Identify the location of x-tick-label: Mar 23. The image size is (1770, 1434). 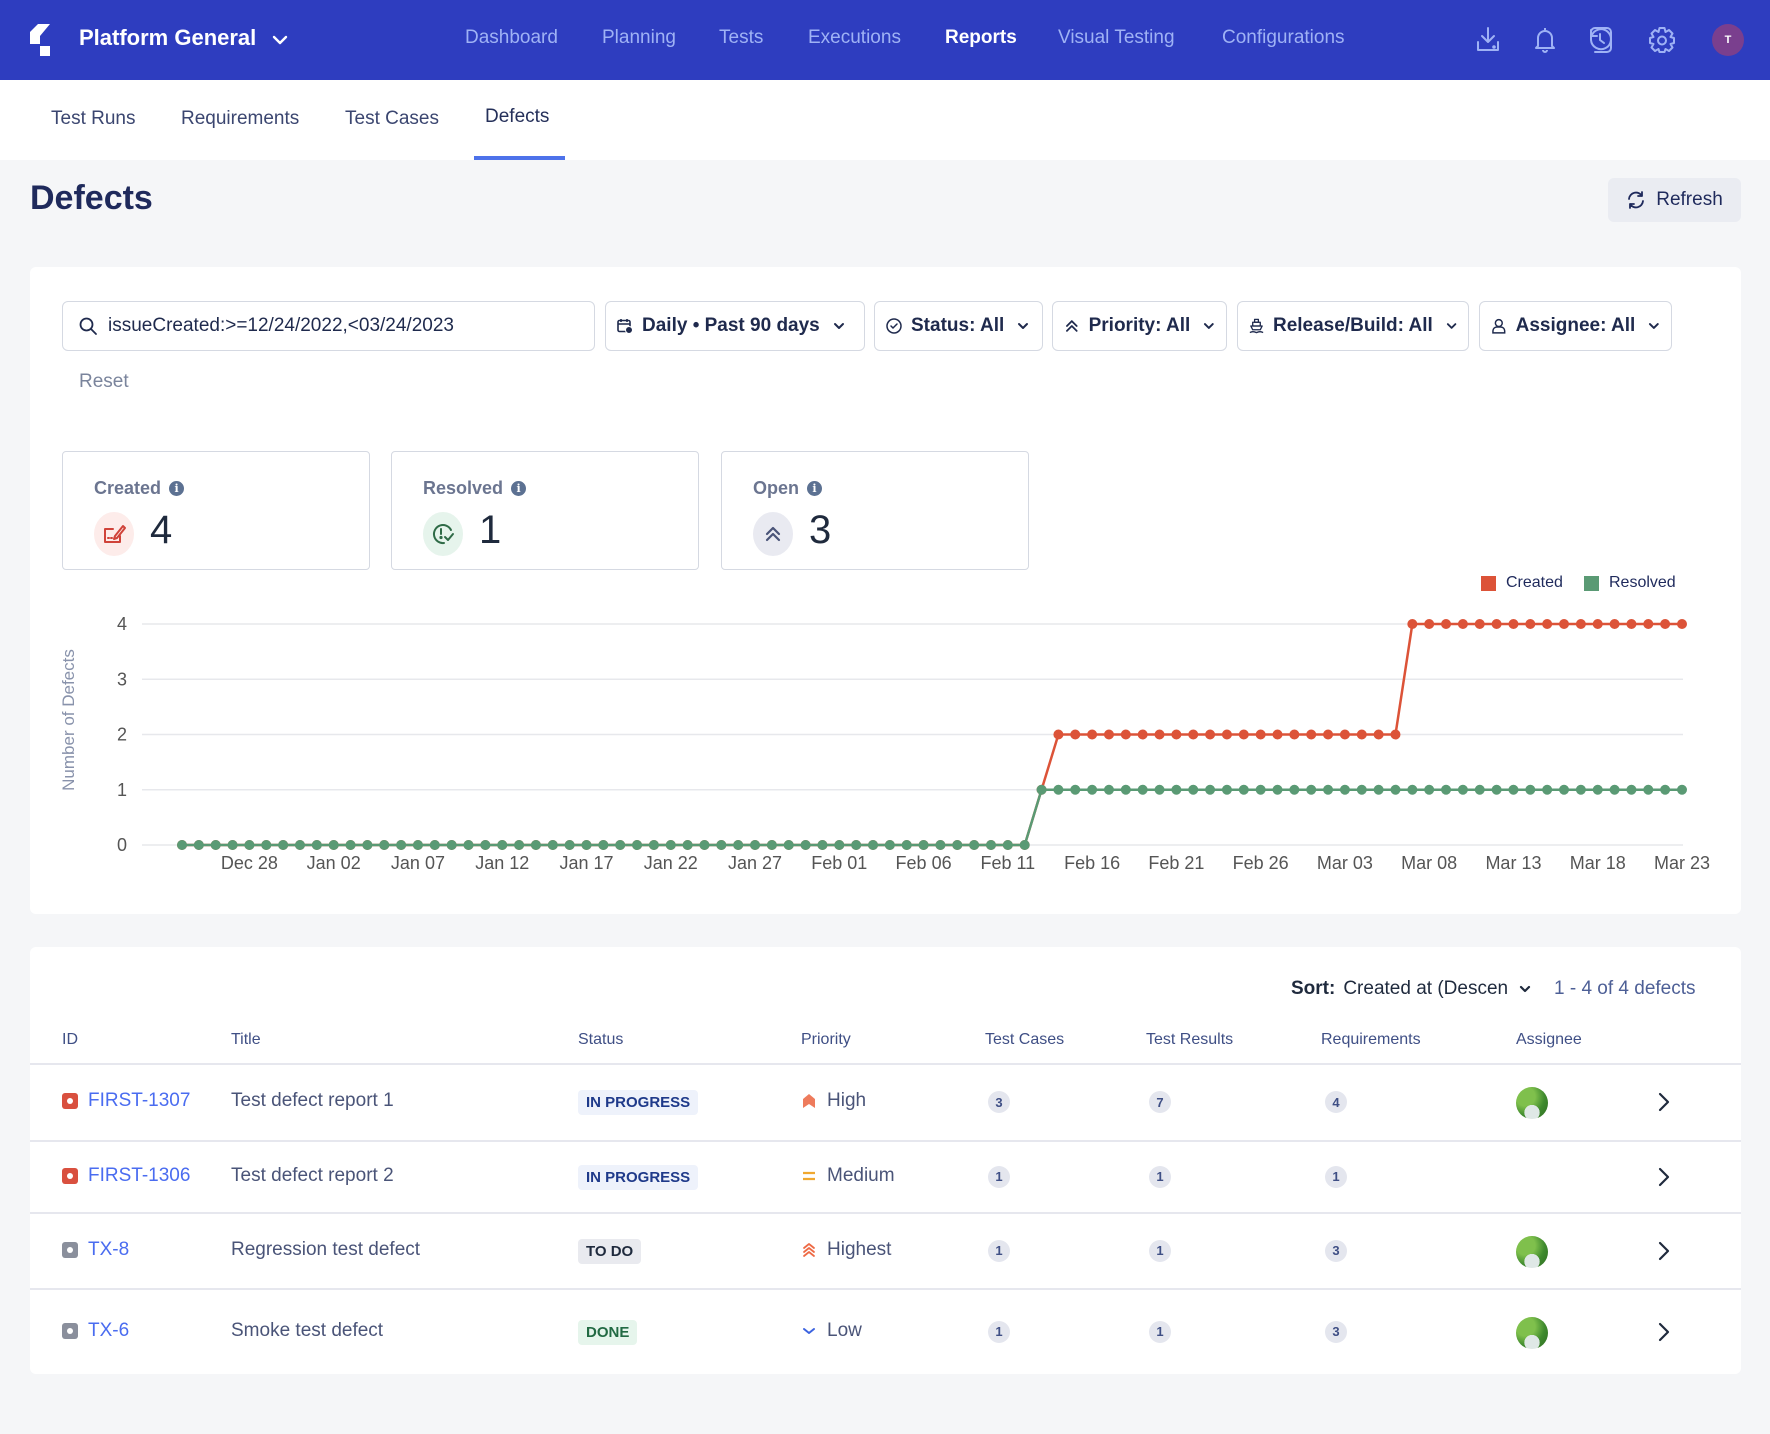
(1682, 863).